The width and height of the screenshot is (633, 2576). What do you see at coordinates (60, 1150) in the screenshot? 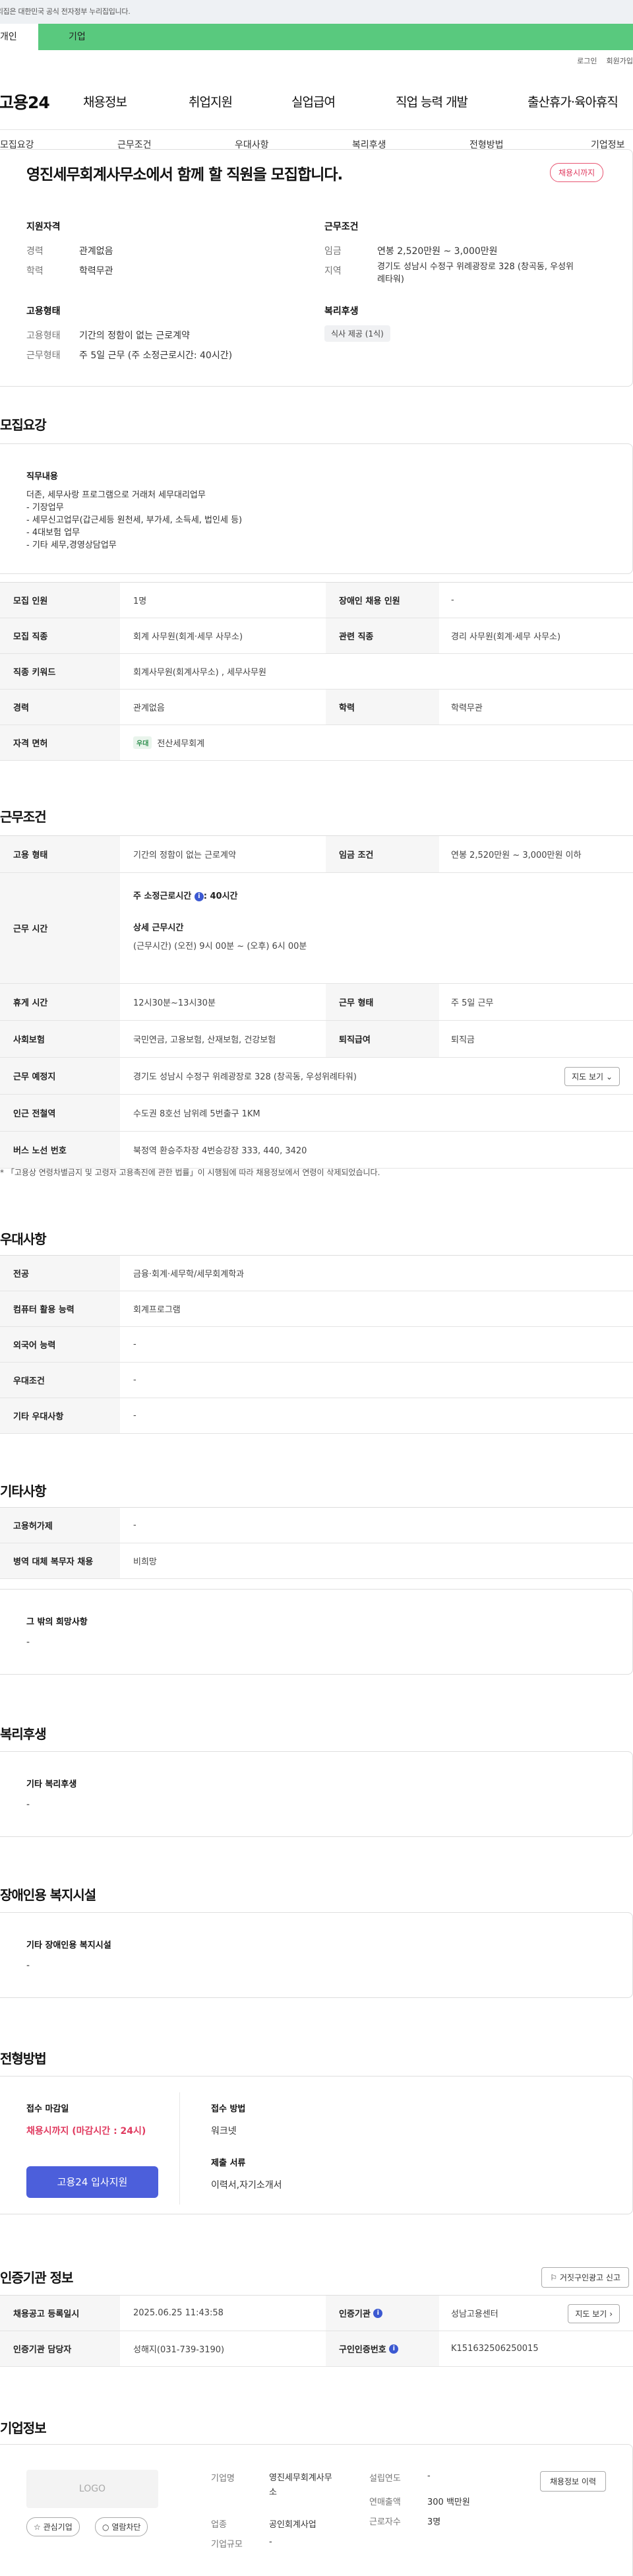
I see `table-key: 버스 노선 번호` at bounding box center [60, 1150].